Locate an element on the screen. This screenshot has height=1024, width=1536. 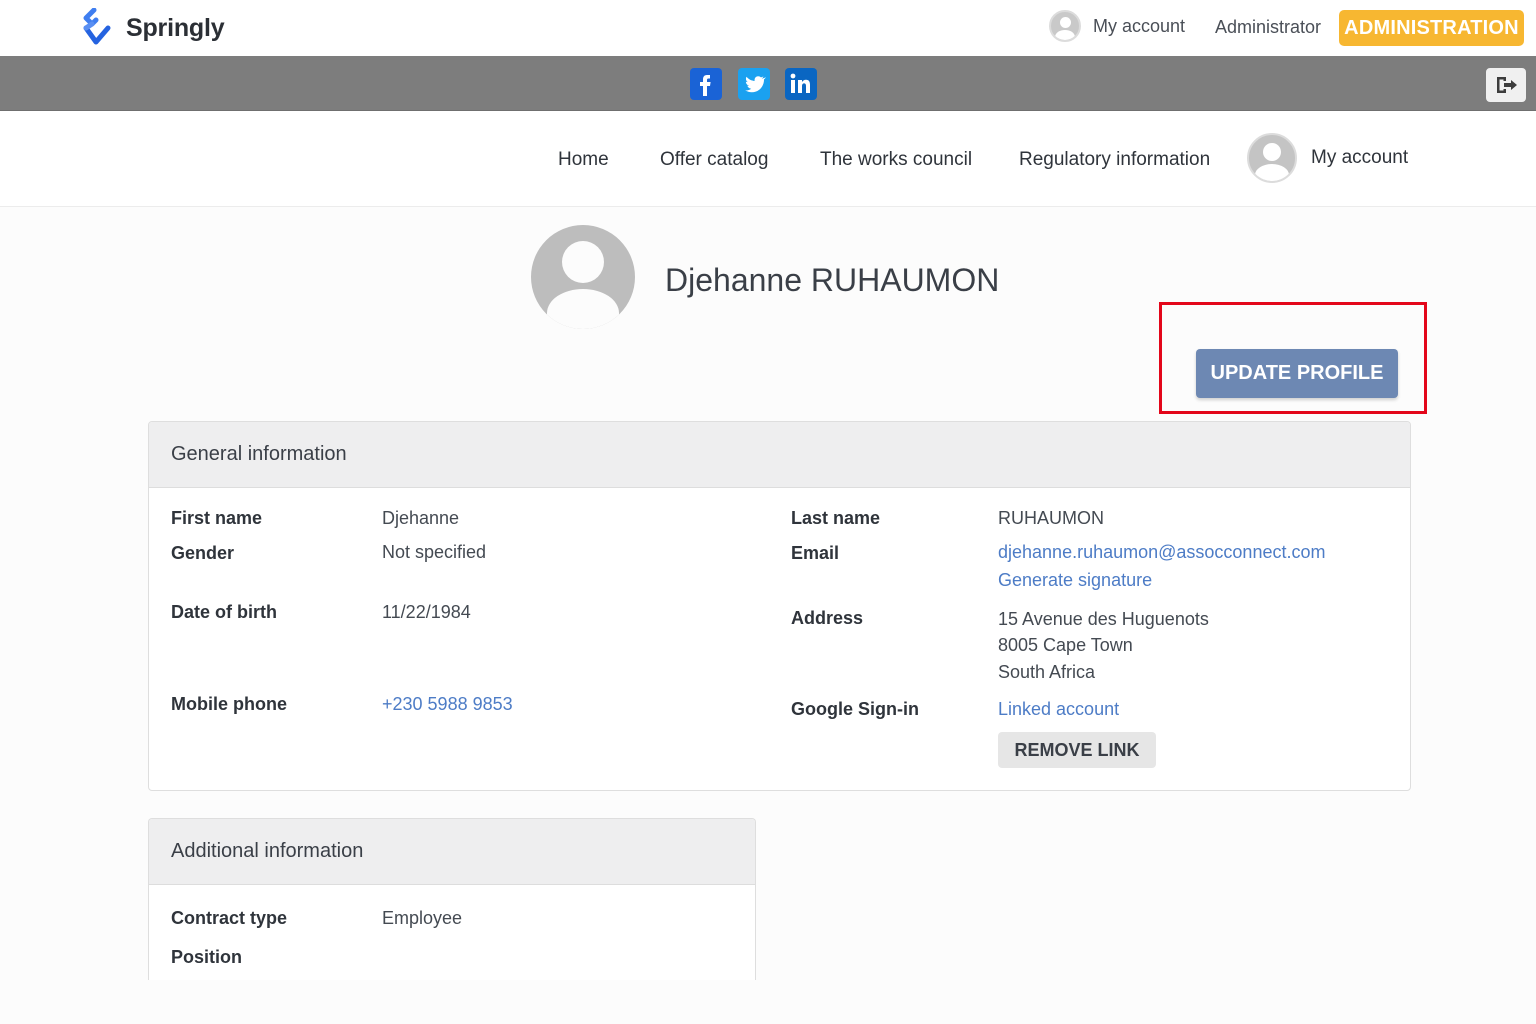
nav-item-regulatory-information: Regulatory information is located at coordinates (1114, 160).